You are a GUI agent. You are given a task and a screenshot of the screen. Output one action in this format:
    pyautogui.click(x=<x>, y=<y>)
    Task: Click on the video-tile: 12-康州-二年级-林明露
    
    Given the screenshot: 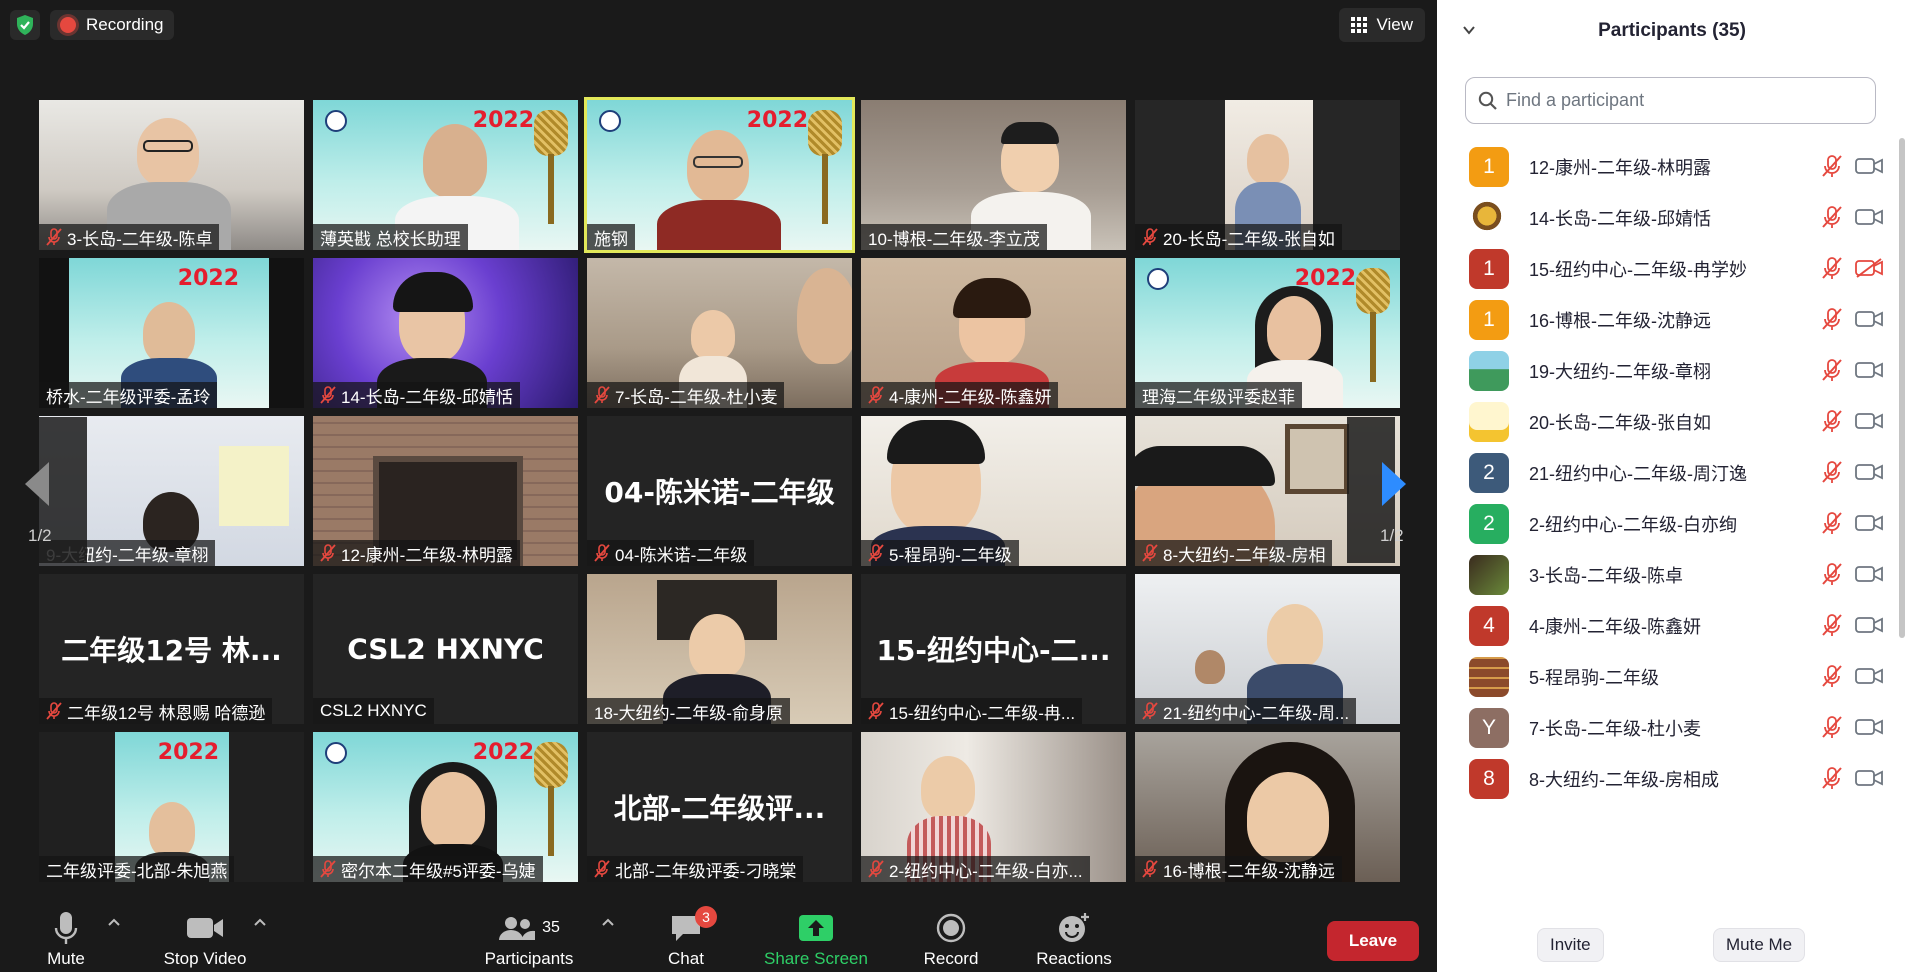 What is the action you would take?
    pyautogui.click(x=445, y=491)
    